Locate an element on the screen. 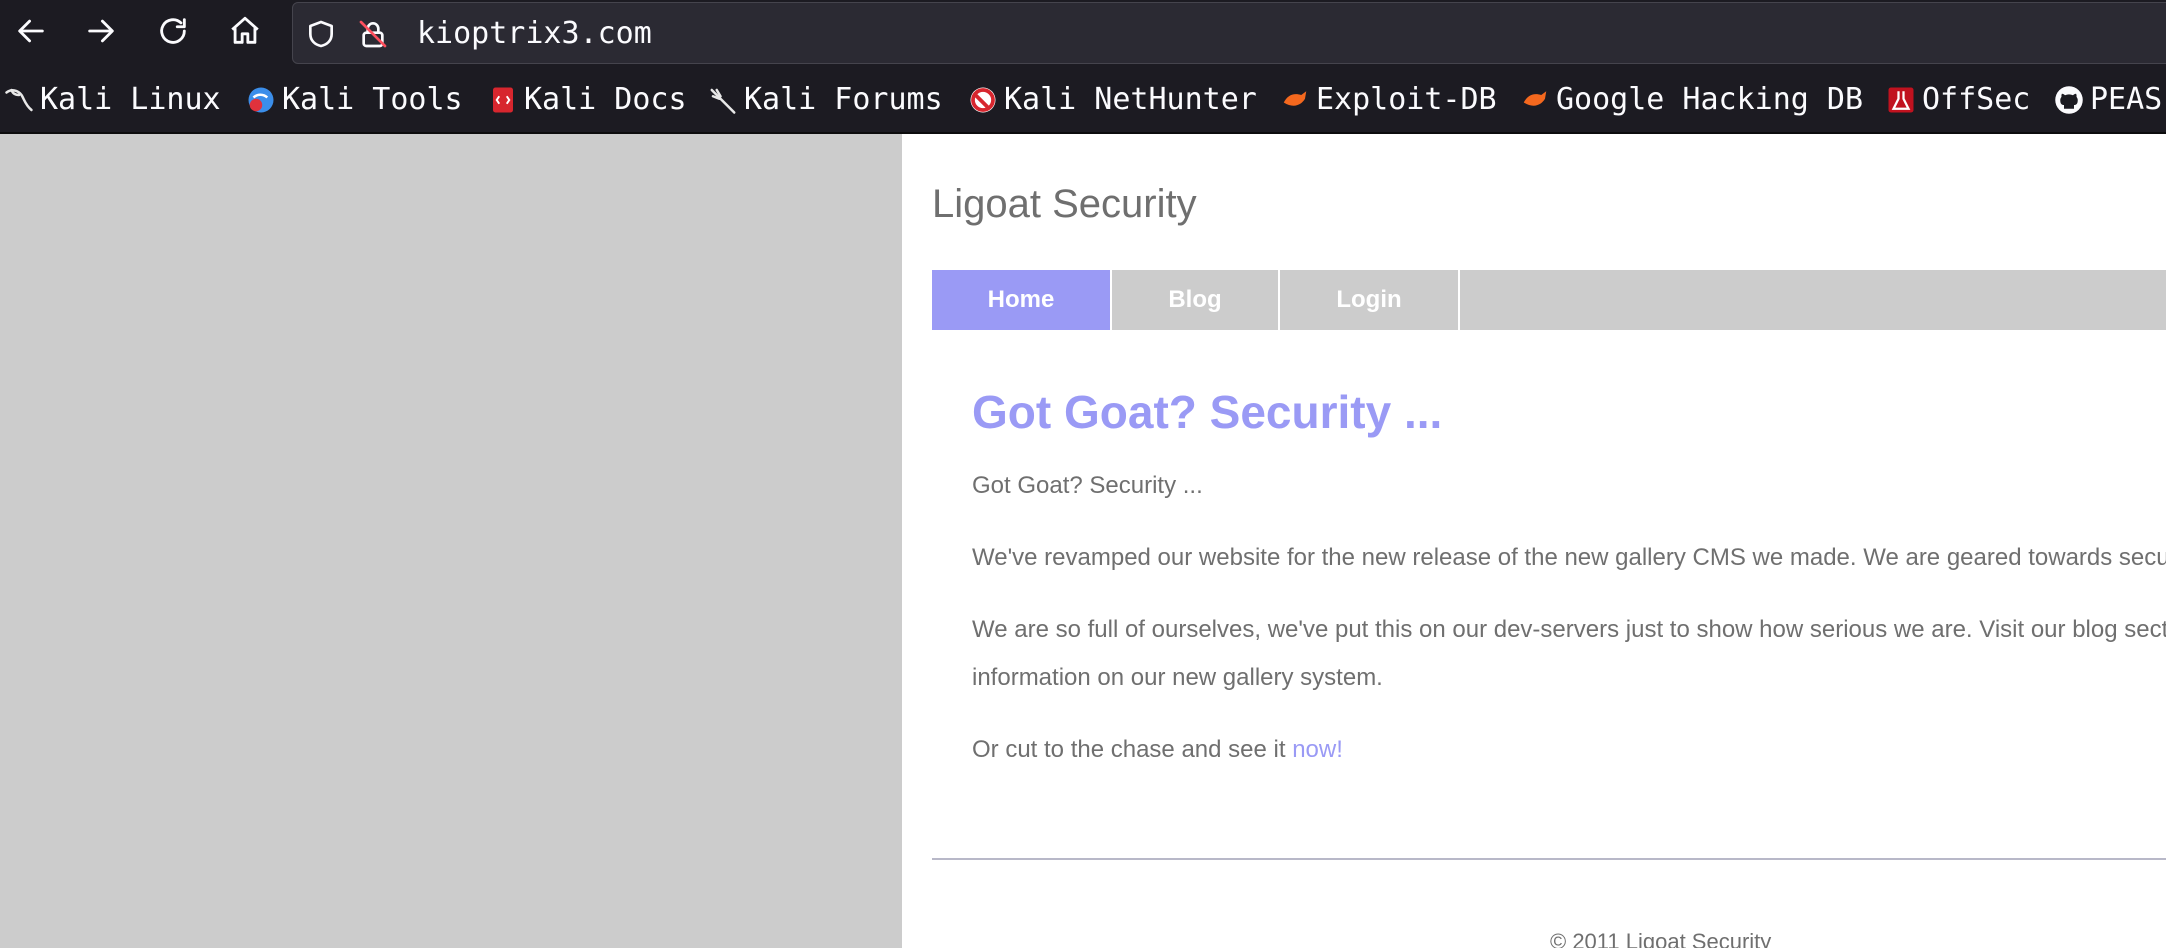 Image resolution: width=2166 pixels, height=948 pixels. kali-docs-icon is located at coordinates (503, 100).